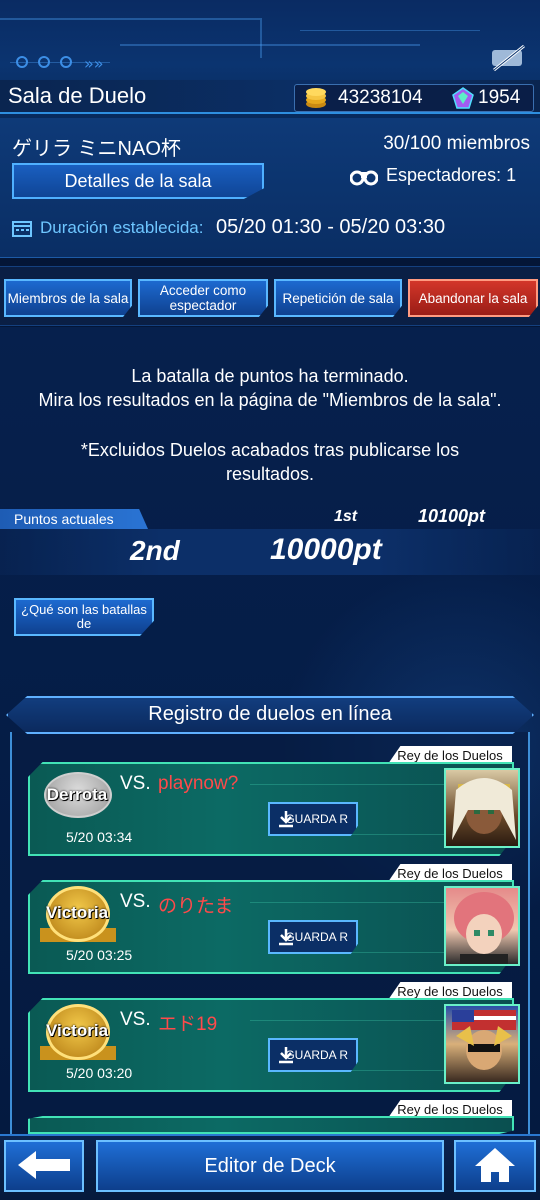 The image size is (540, 1200). I want to click on home-icon, so click(495, 1167).